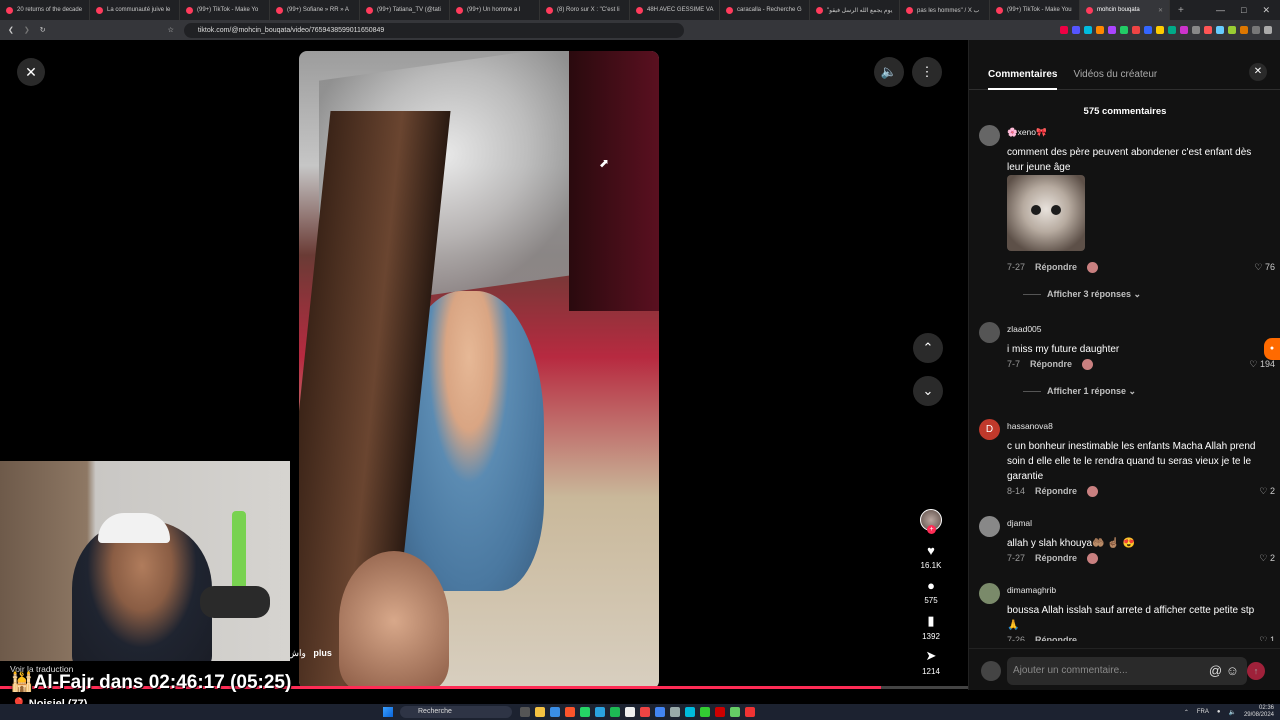 This screenshot has height=720, width=1280. Describe the element at coordinates (11, 30) in the screenshot. I see `back-icon: ❮` at that location.